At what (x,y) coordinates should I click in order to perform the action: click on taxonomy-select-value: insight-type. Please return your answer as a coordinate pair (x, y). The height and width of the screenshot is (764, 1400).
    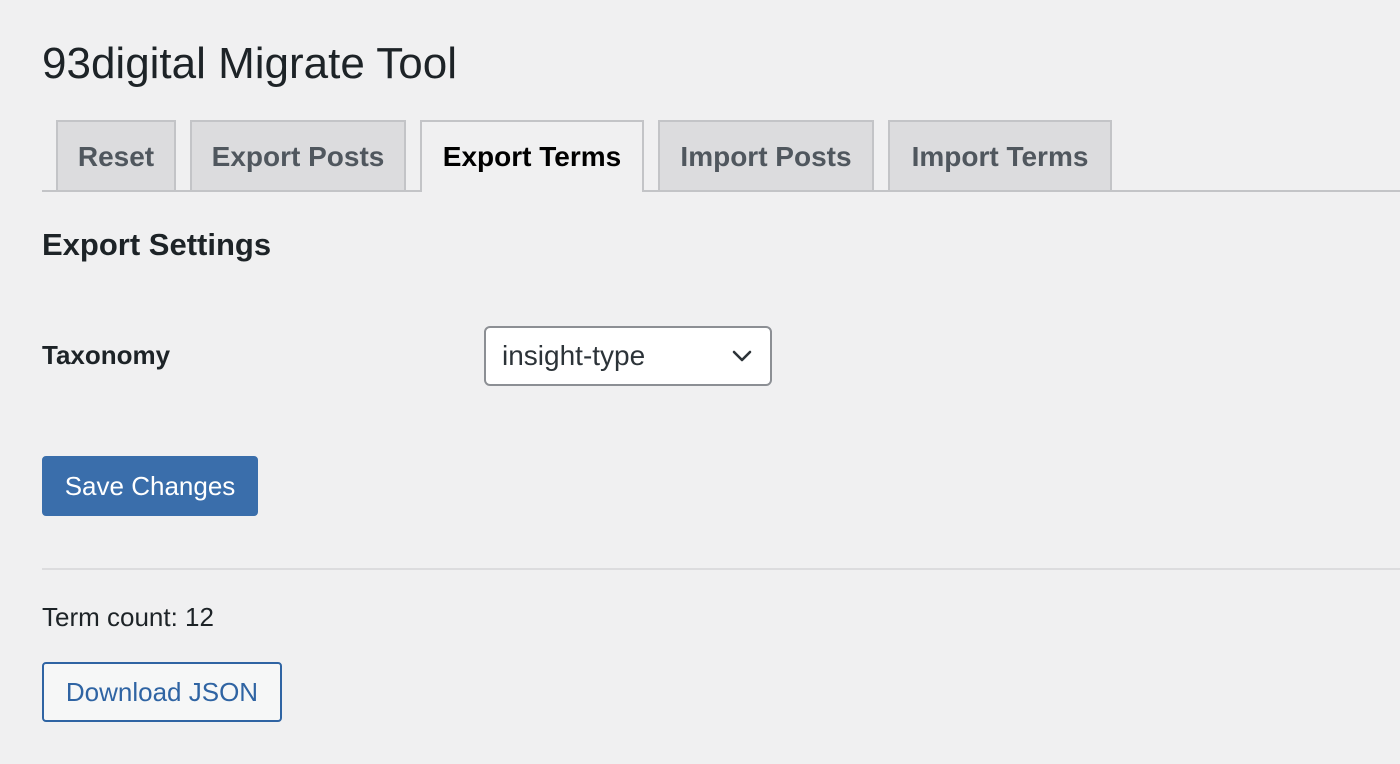
    Looking at the image, I should click on (574, 355).